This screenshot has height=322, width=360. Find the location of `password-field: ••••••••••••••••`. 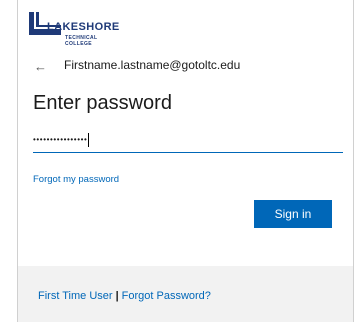

password-field: •••••••••••••••• is located at coordinates (188, 141).